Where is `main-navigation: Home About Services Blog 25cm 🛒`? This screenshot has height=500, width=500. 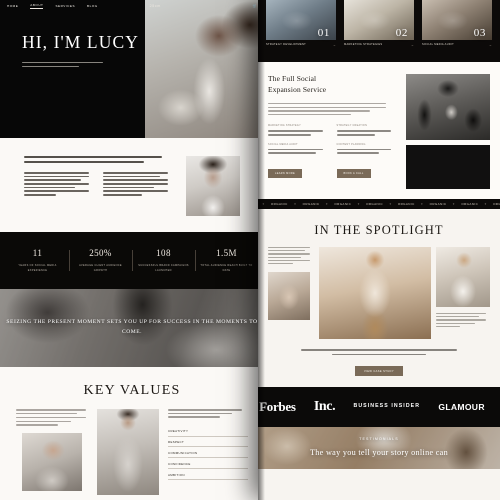
main-navigation: Home About Services Blog 25cm 🛒 is located at coordinates (132, 6).